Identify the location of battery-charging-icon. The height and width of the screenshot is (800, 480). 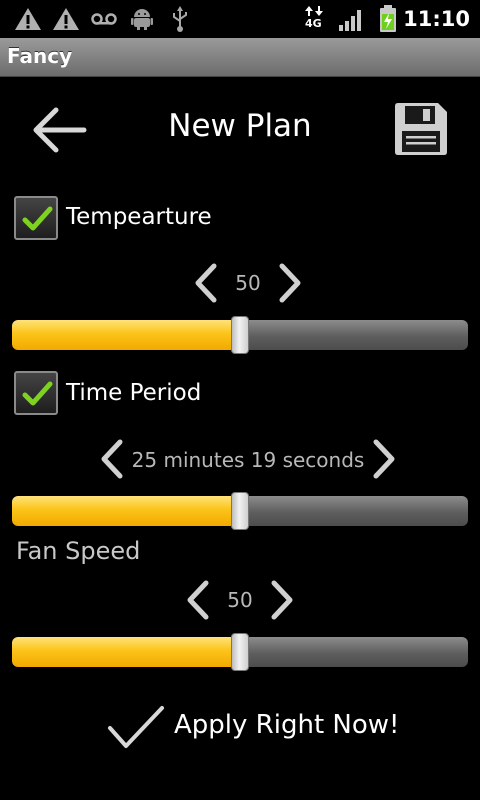
(388, 18).